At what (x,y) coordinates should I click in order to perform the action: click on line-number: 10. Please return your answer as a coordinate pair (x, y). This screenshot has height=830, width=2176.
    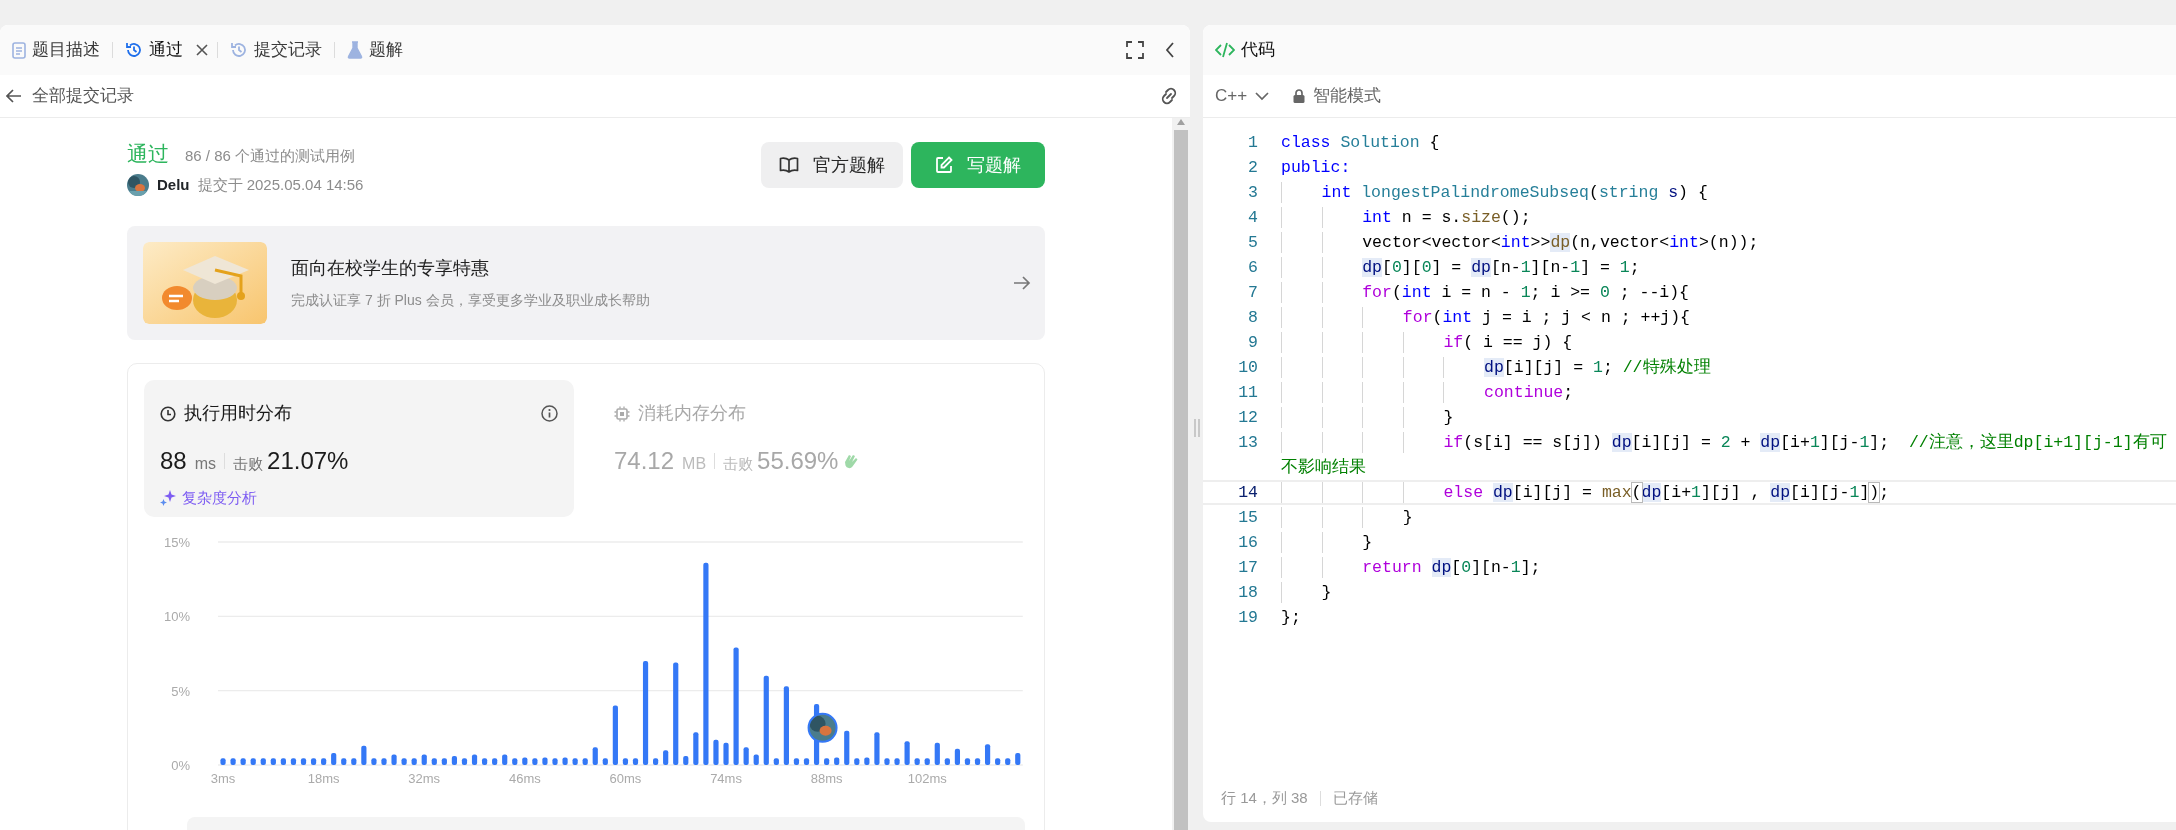
    Looking at the image, I should click on (1247, 367).